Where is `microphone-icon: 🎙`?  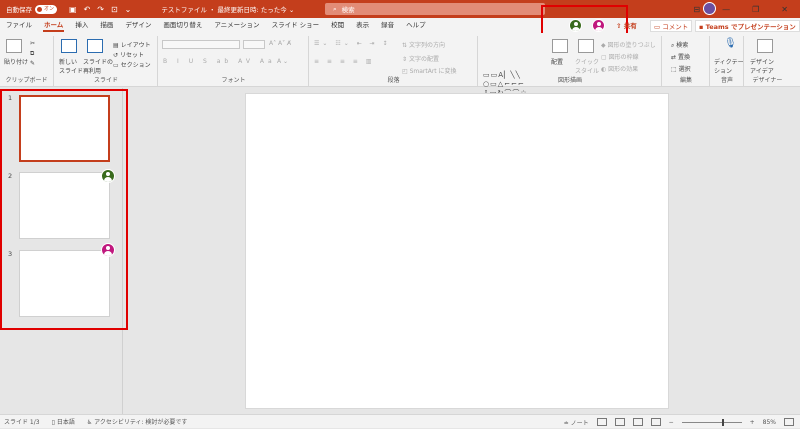 microphone-icon: 🎙 is located at coordinates (730, 43).